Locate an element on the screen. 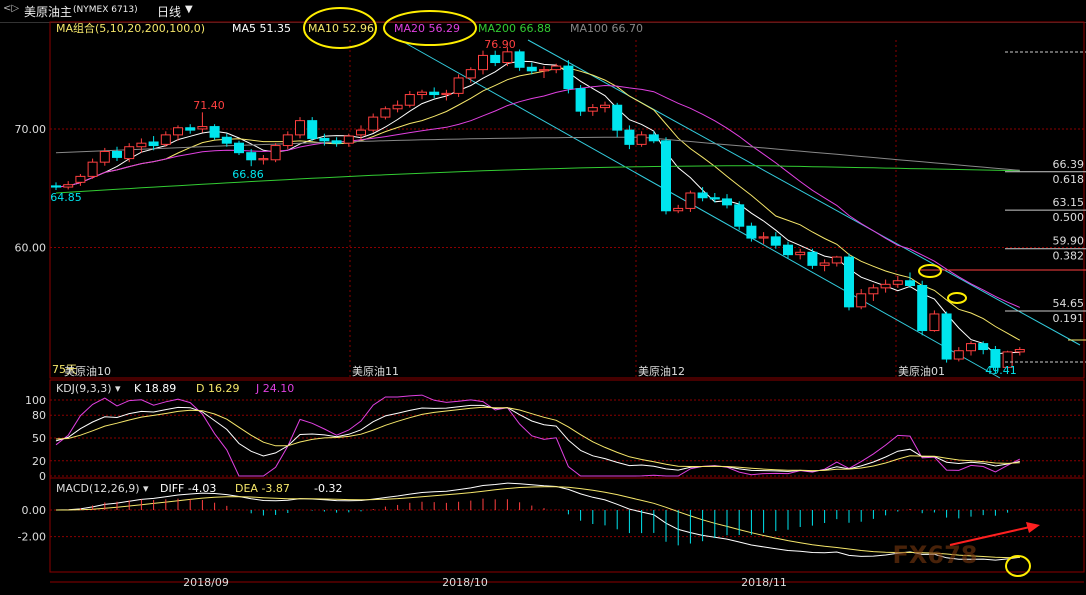 The width and height of the screenshot is (1086, 595). ma100-line is located at coordinates (537, 153).